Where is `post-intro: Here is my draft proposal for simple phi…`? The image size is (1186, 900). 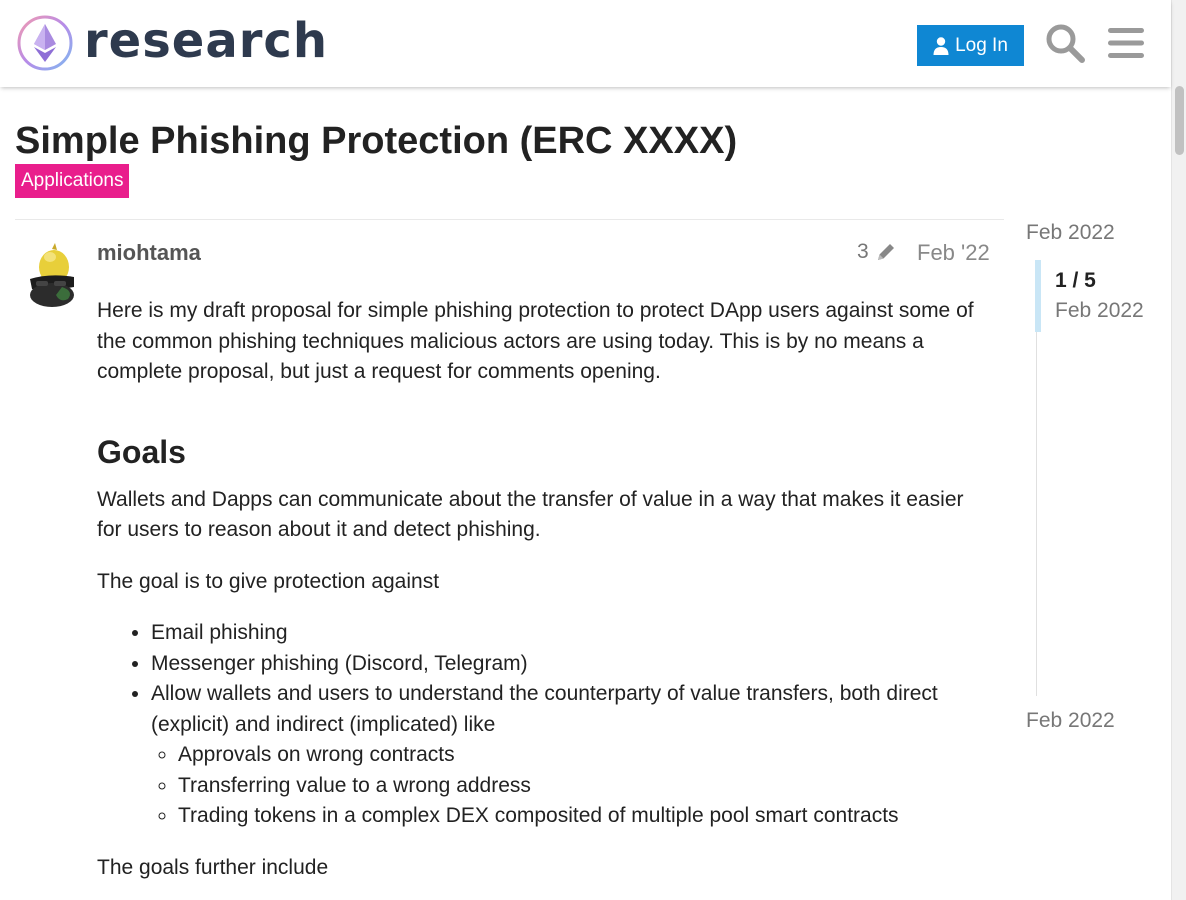 post-intro: Here is my draft proposal for simple phi… is located at coordinates (535, 341).